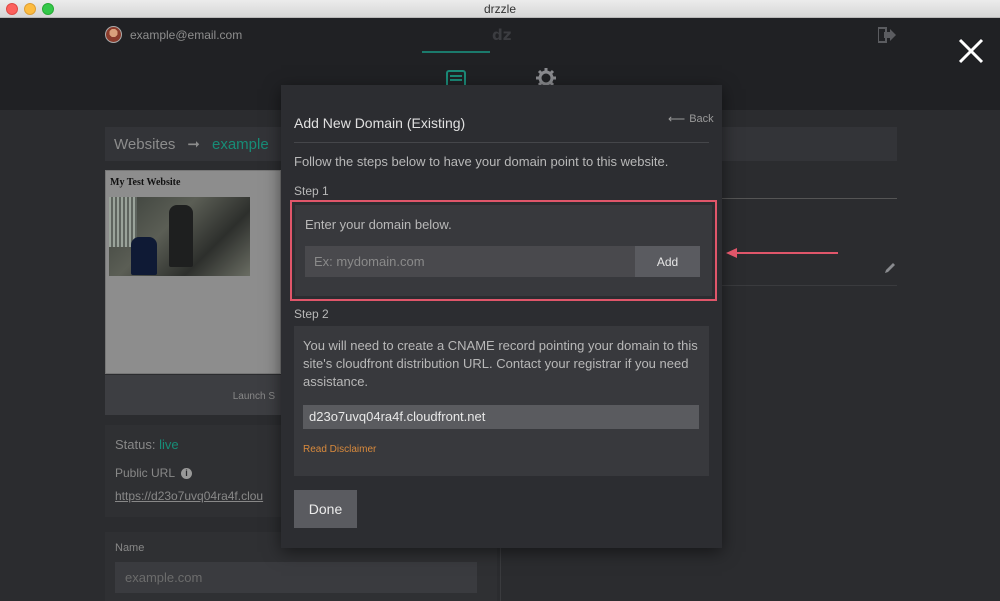  What do you see at coordinates (502, 35) in the screenshot?
I see `app-logo: dz` at bounding box center [502, 35].